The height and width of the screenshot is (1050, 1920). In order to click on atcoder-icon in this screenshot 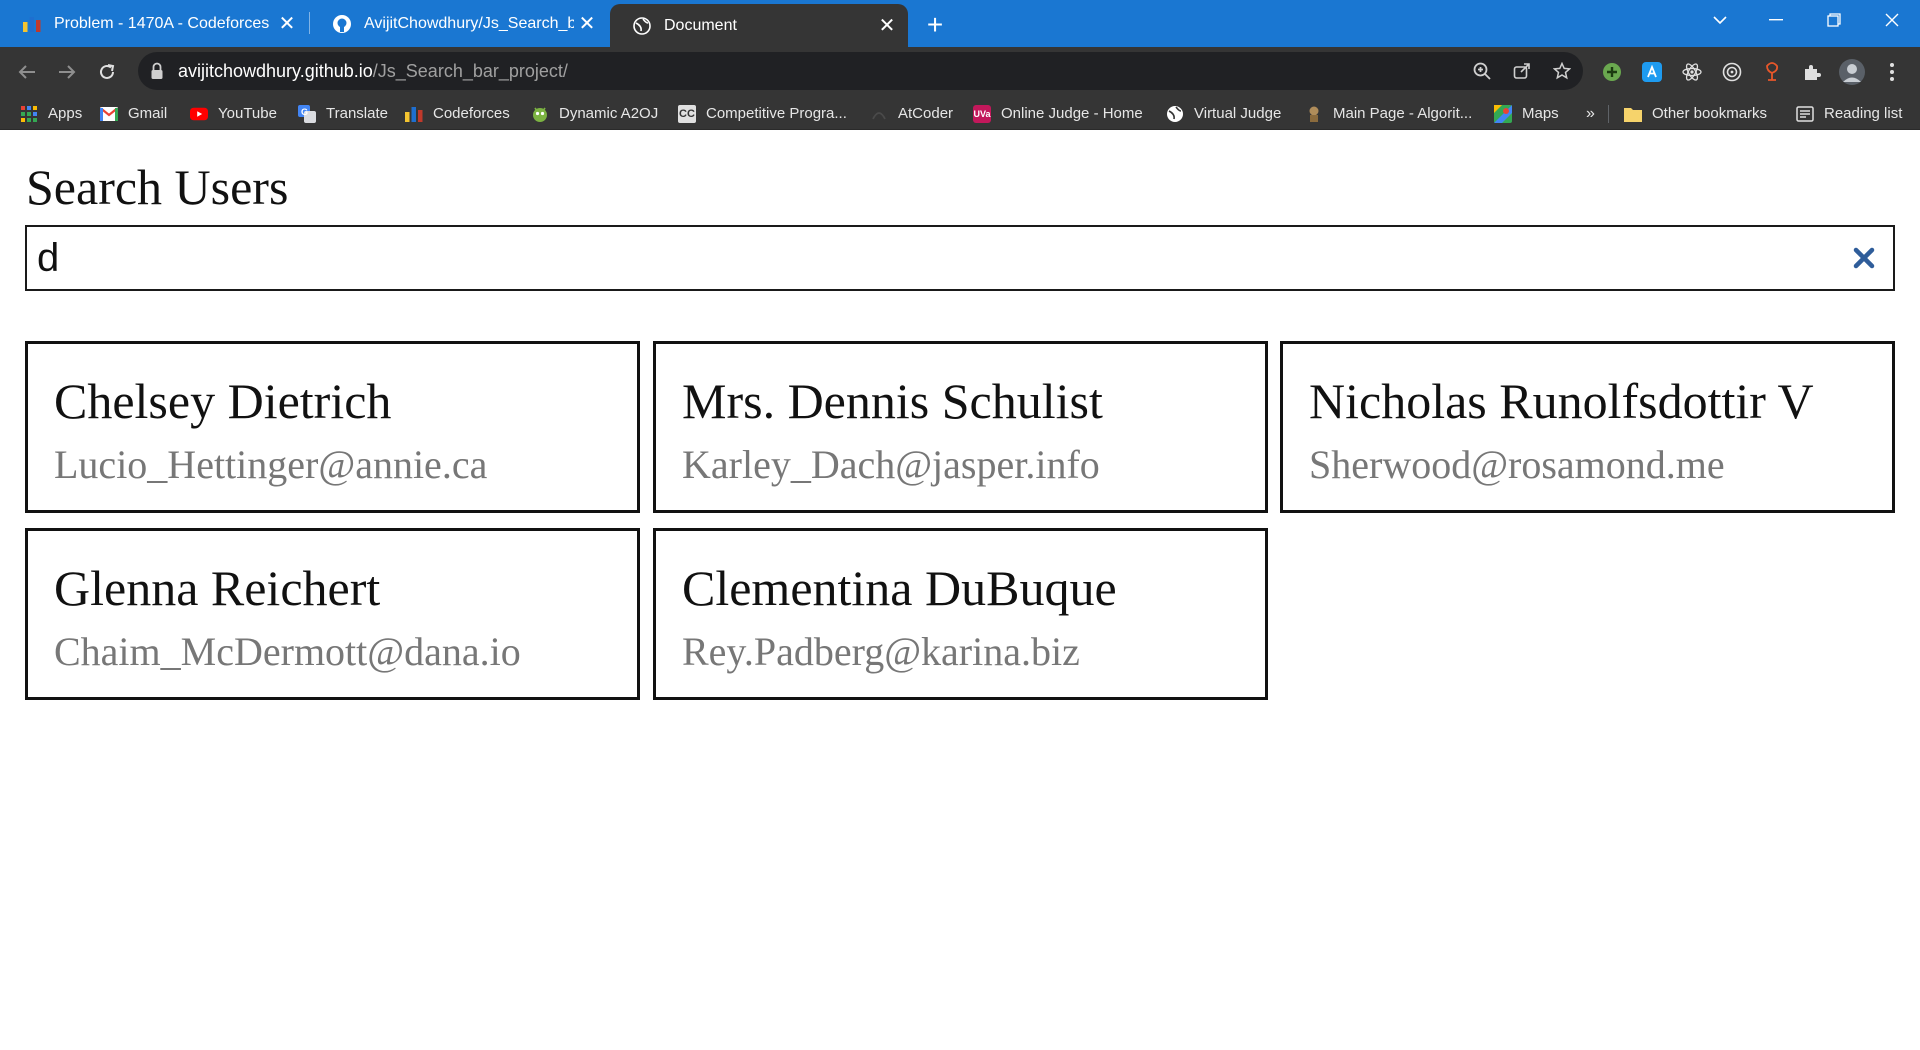, I will do `click(879, 114)`.